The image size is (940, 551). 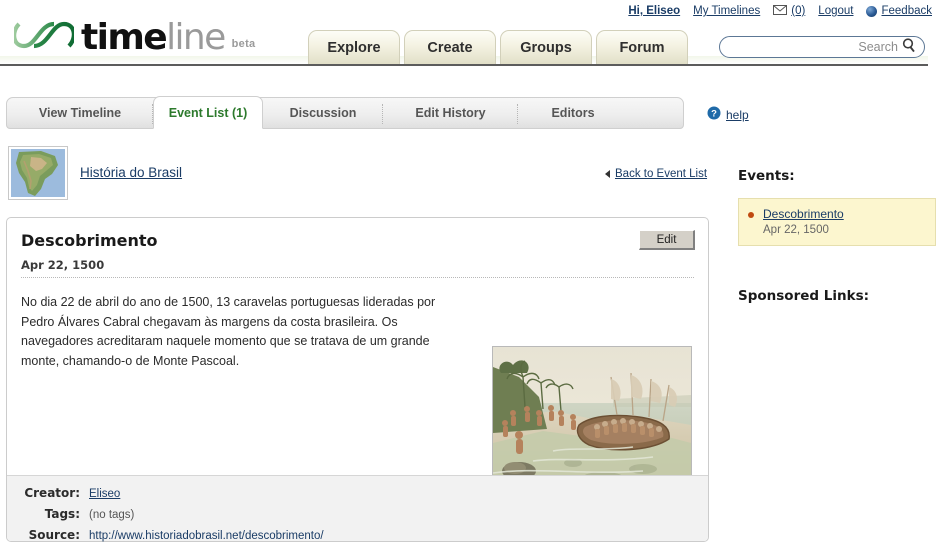 I want to click on back-link-label: Back to Event List, so click(x=661, y=174).